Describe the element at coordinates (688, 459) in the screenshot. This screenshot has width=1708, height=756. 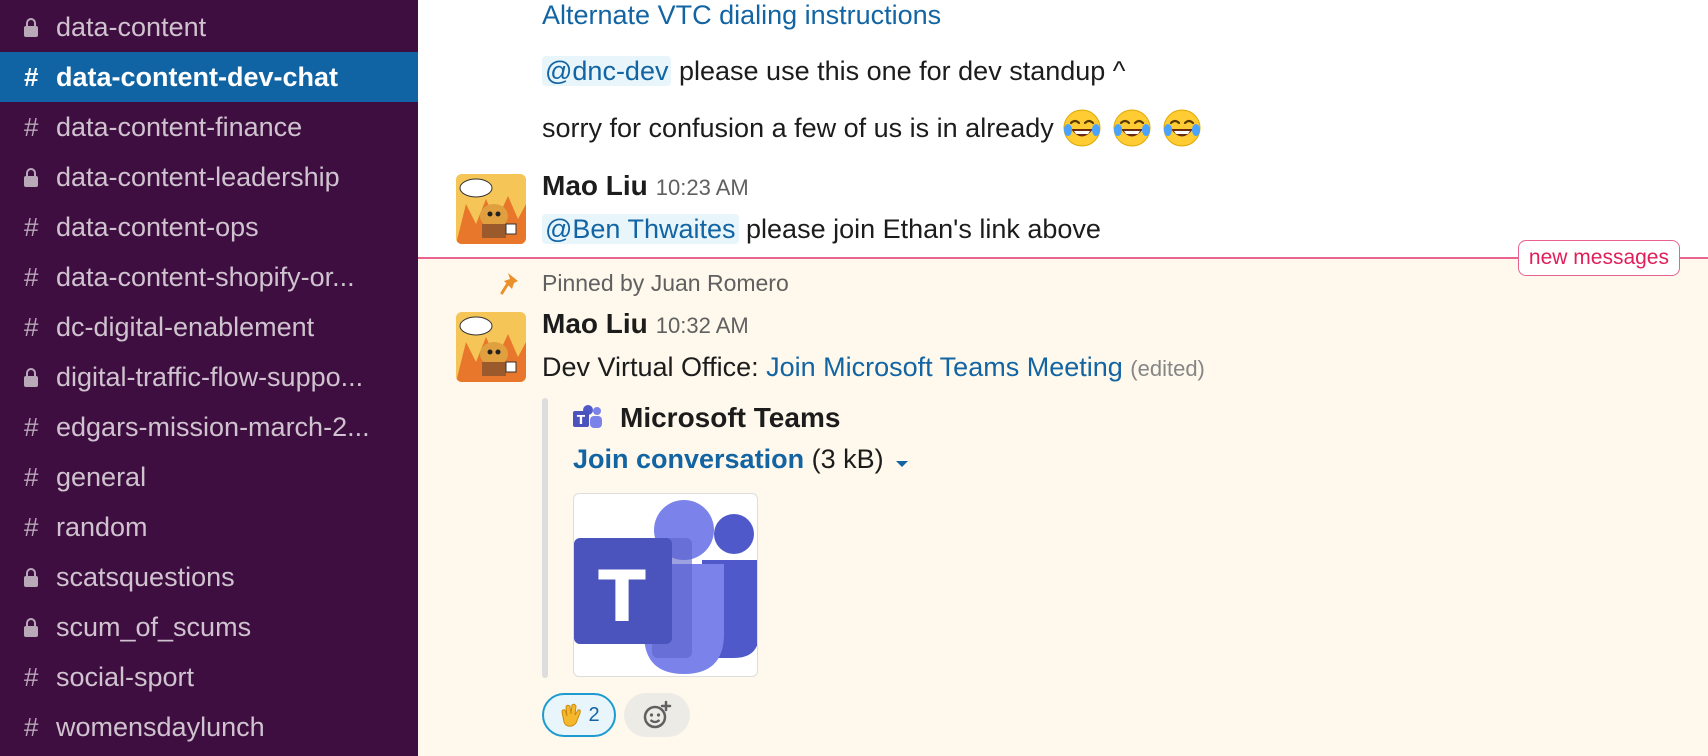
I see `join-conversation-link: Join conversation` at that location.